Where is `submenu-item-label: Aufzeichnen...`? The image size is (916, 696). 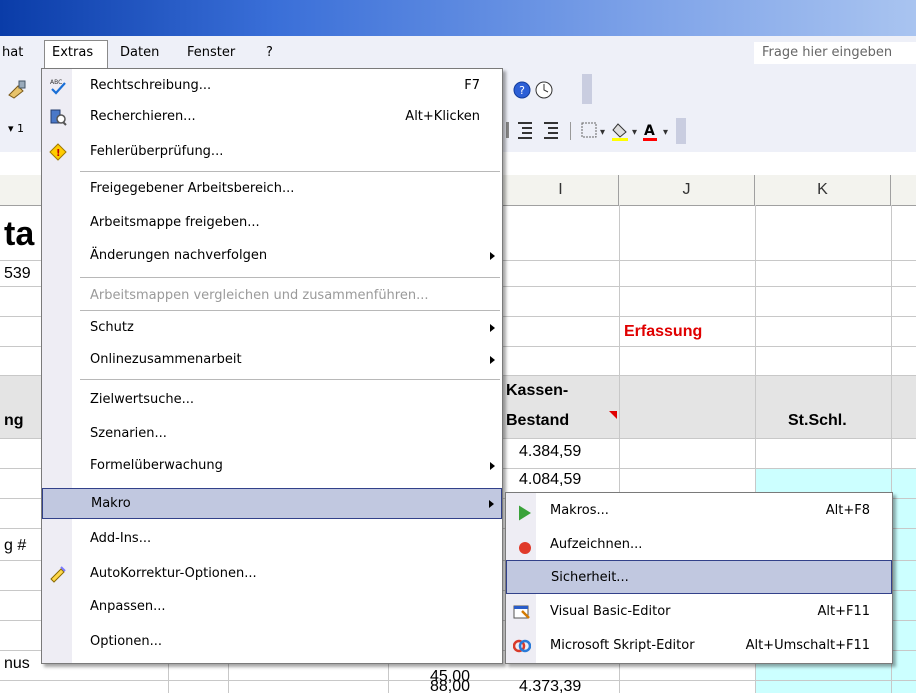 submenu-item-label: Aufzeichnen... is located at coordinates (596, 544).